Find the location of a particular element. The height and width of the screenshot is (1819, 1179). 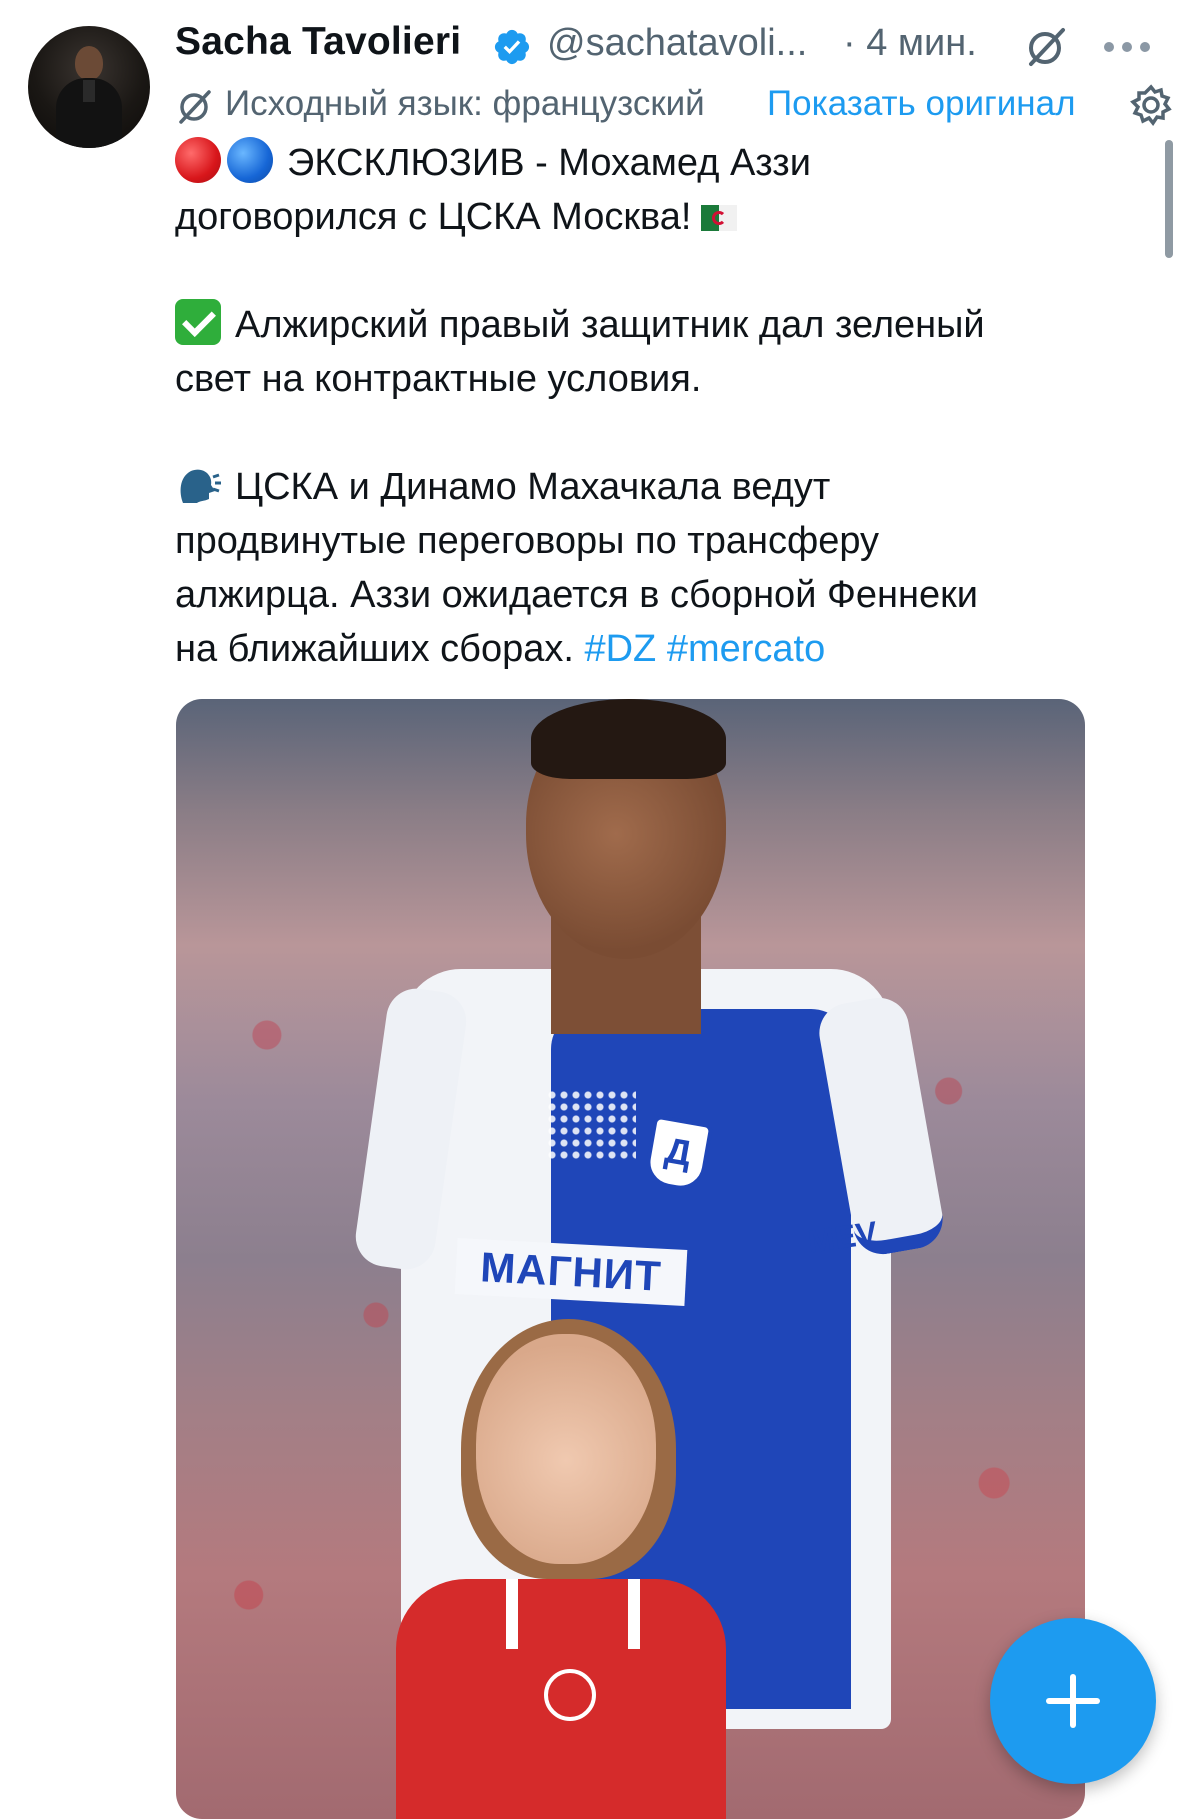

author-name: Sacha Tavolieri is located at coordinates (318, 42).